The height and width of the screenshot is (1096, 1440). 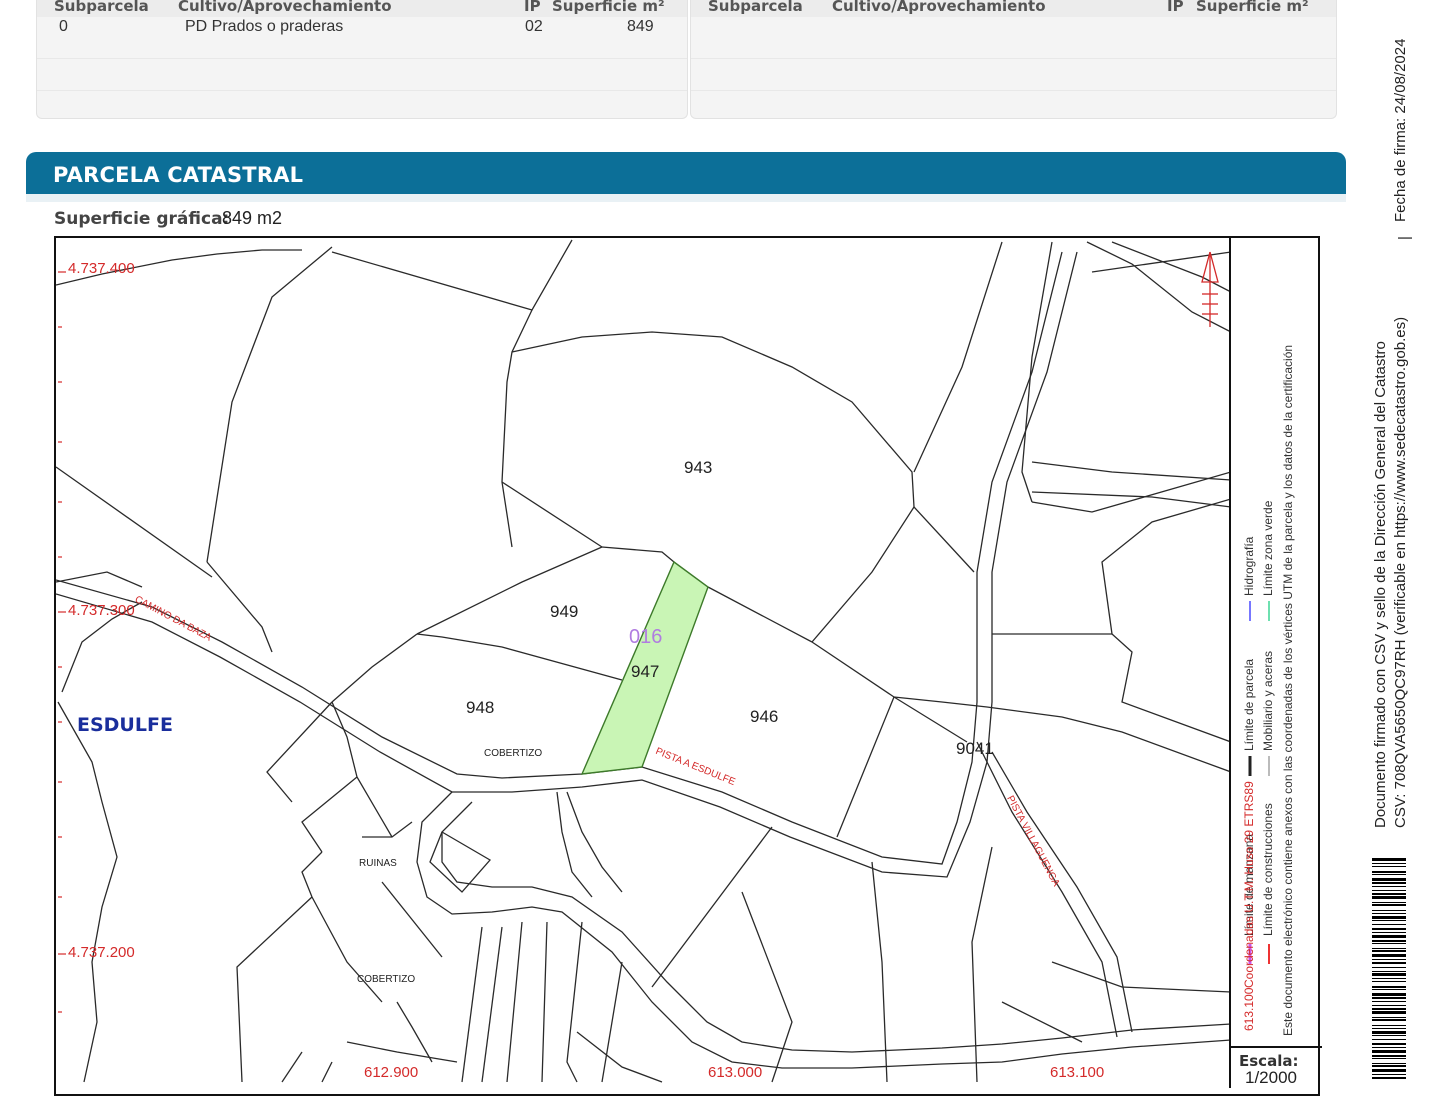 I want to click on cell-superficie: 849, so click(x=640, y=26).